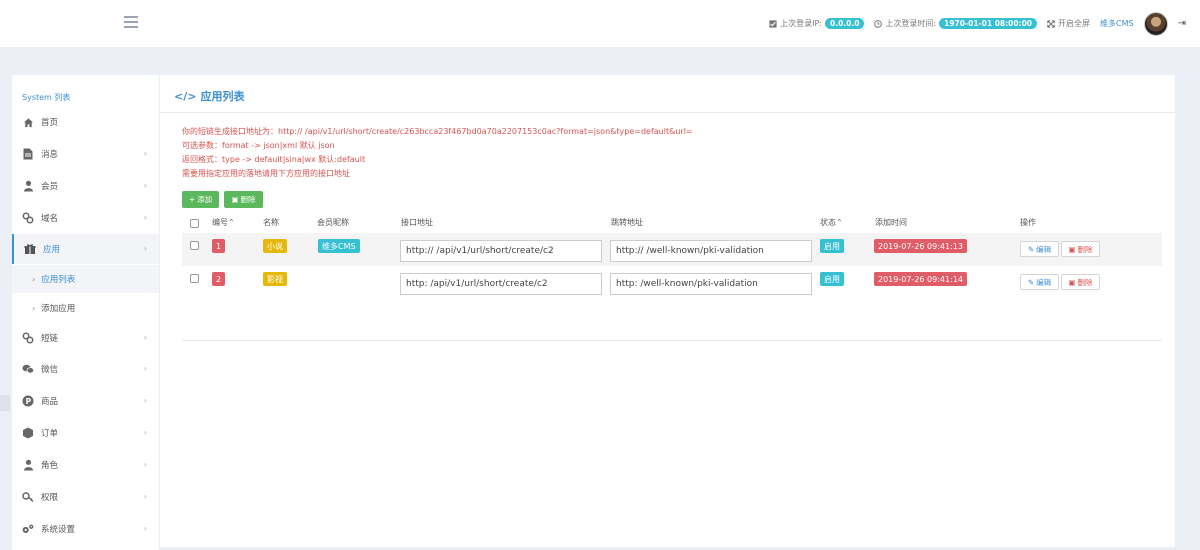  What do you see at coordinates (205, 199) in the screenshot?
I see `add-label: 添加` at bounding box center [205, 199].